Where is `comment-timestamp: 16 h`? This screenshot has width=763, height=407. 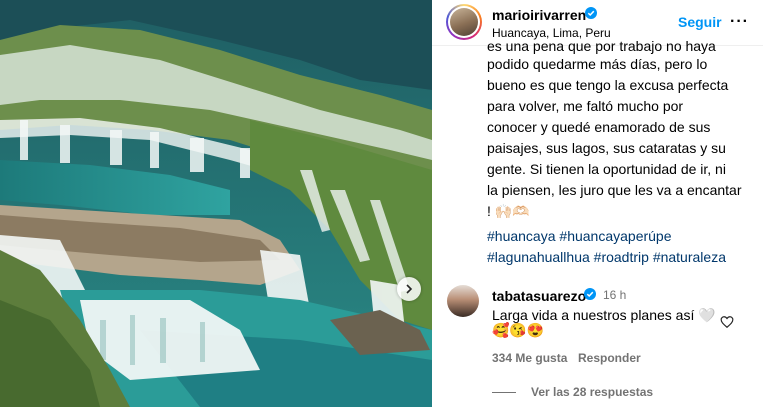 comment-timestamp: 16 h is located at coordinates (614, 295).